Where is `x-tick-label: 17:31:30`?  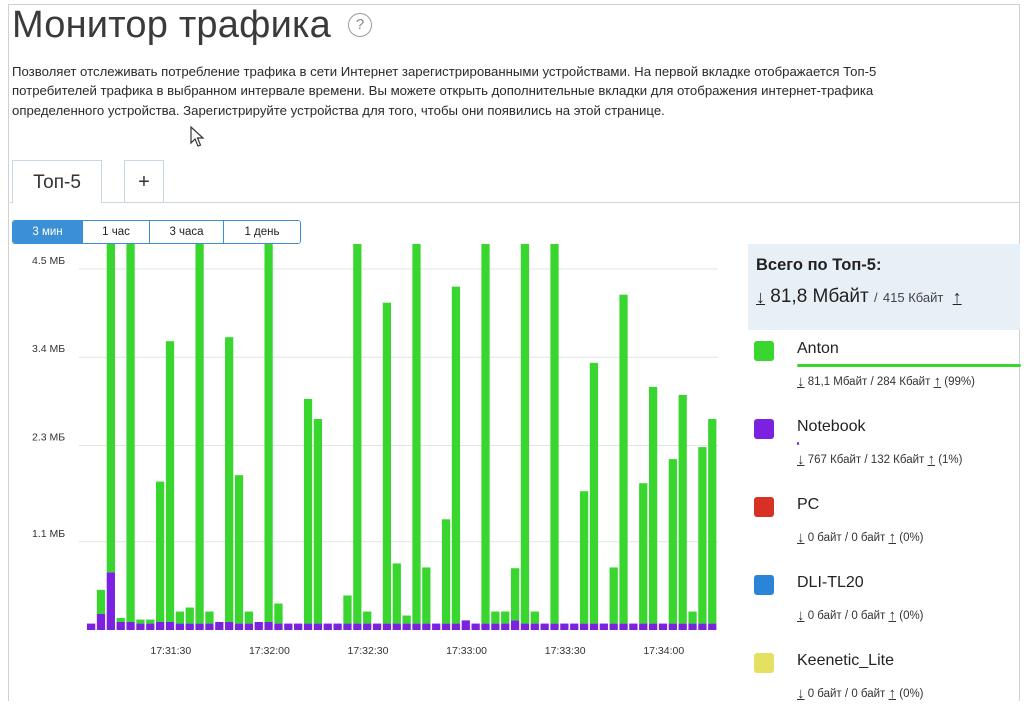 x-tick-label: 17:31:30 is located at coordinates (170, 651).